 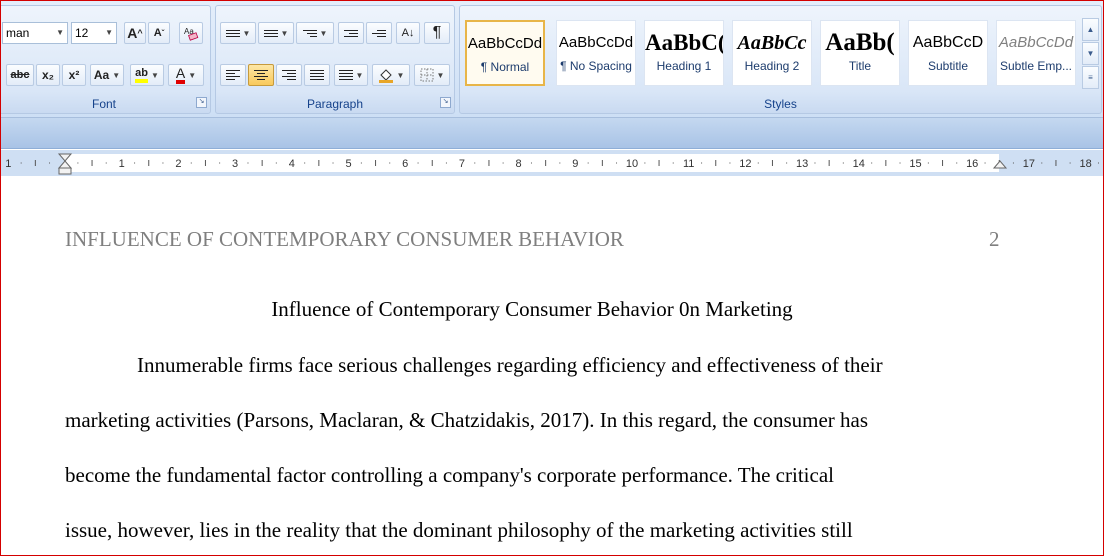 I want to click on numbering-button: ▼, so click(x=276, y=33).